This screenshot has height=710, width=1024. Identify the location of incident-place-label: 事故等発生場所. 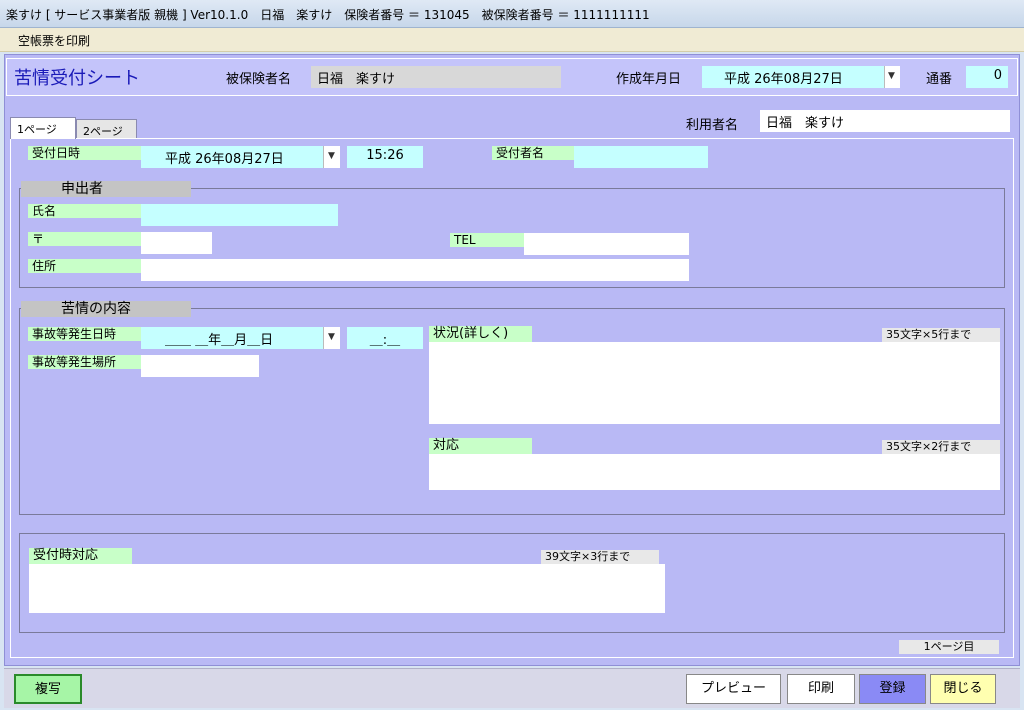
(84, 362).